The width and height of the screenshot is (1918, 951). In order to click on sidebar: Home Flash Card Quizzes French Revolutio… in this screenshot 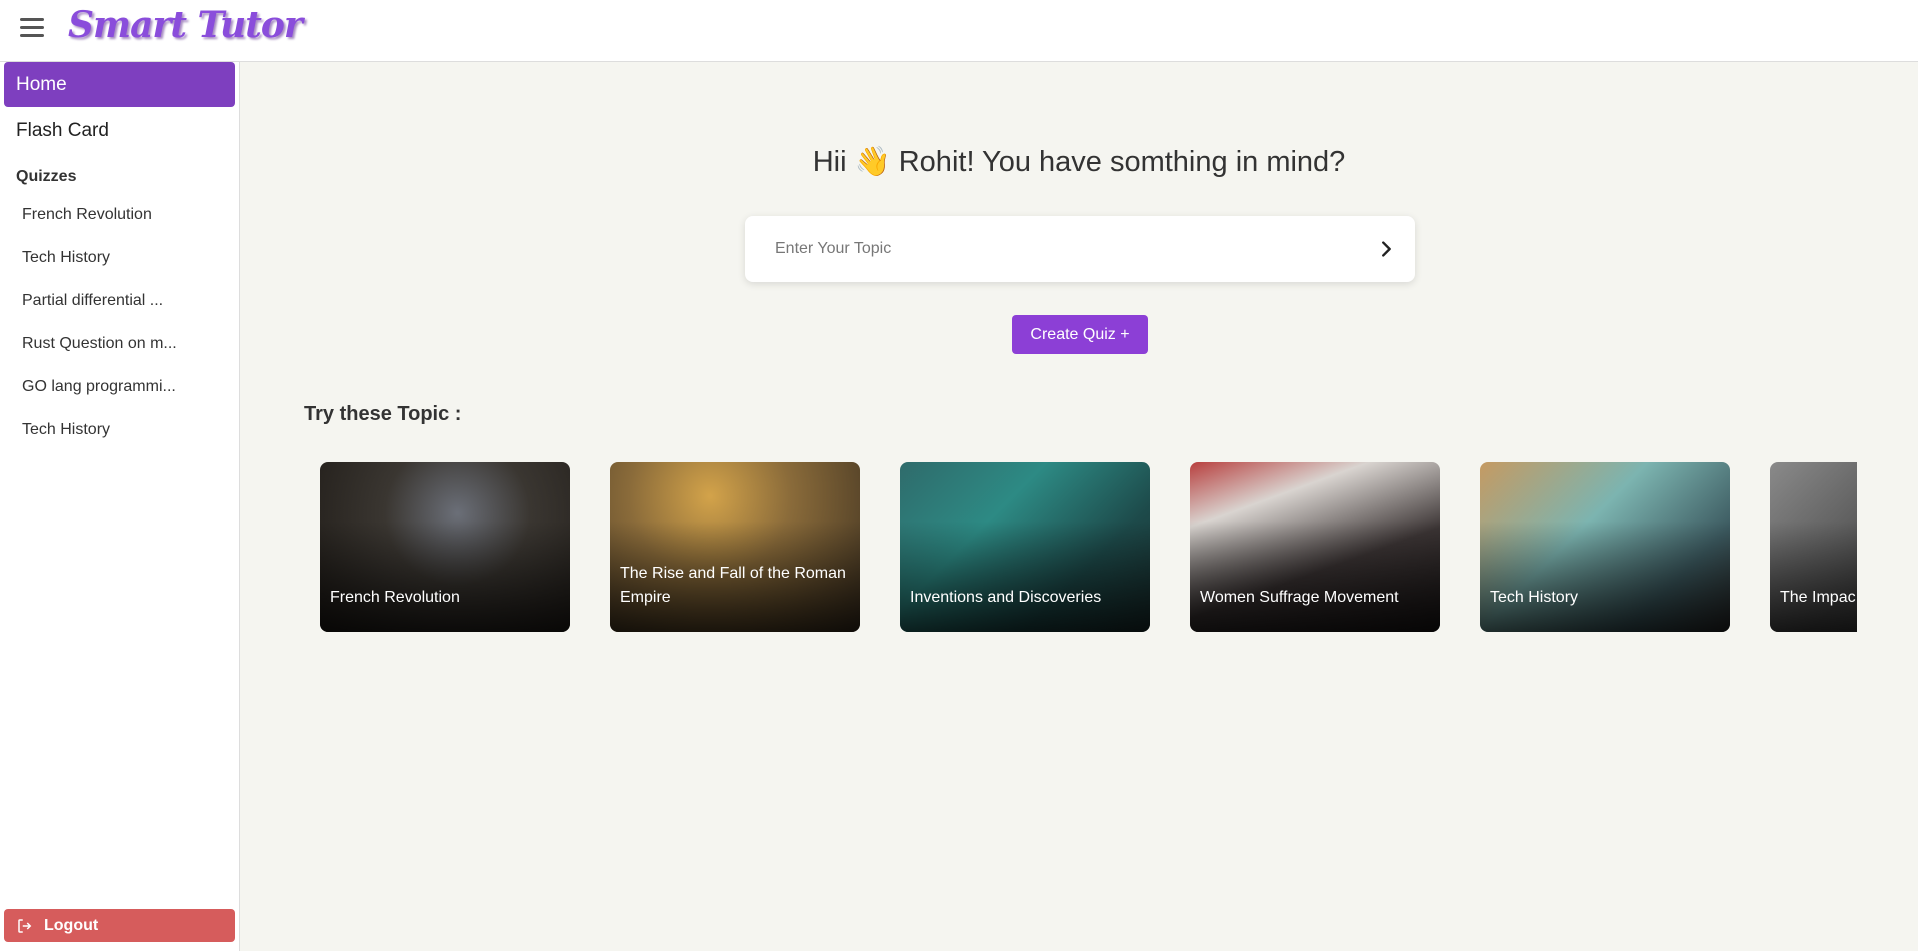, I will do `click(120, 506)`.